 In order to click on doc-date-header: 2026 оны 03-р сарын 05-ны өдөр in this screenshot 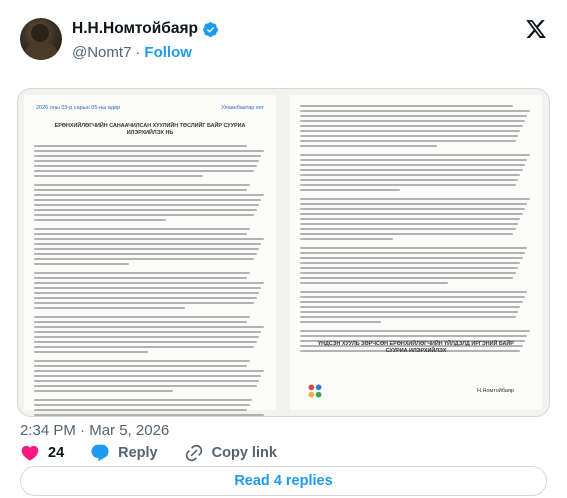, I will do `click(78, 108)`.